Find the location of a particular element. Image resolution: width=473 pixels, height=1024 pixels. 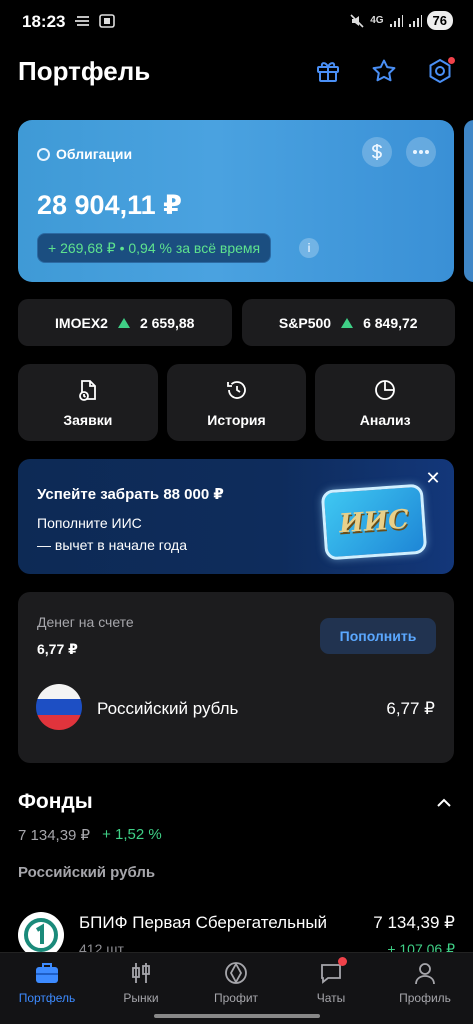

bottom-tab-bar: Портфель Рынки Профит Чаты Профиль is located at coordinates (236, 988).